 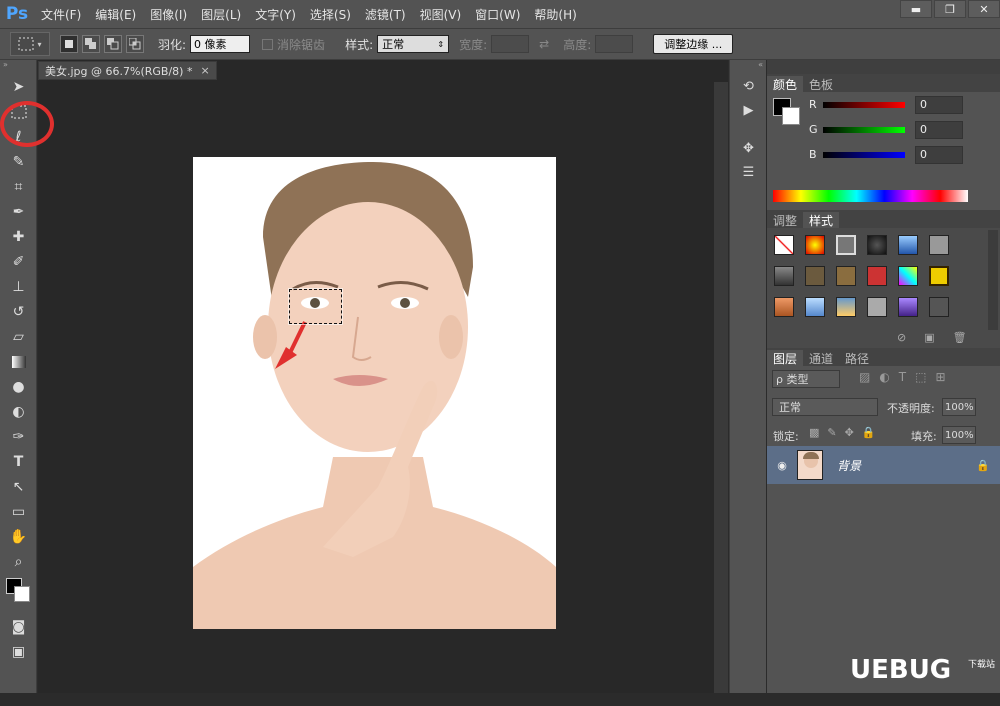 What do you see at coordinates (821, 220) in the screenshot?
I see `tab-styles: 样式` at bounding box center [821, 220].